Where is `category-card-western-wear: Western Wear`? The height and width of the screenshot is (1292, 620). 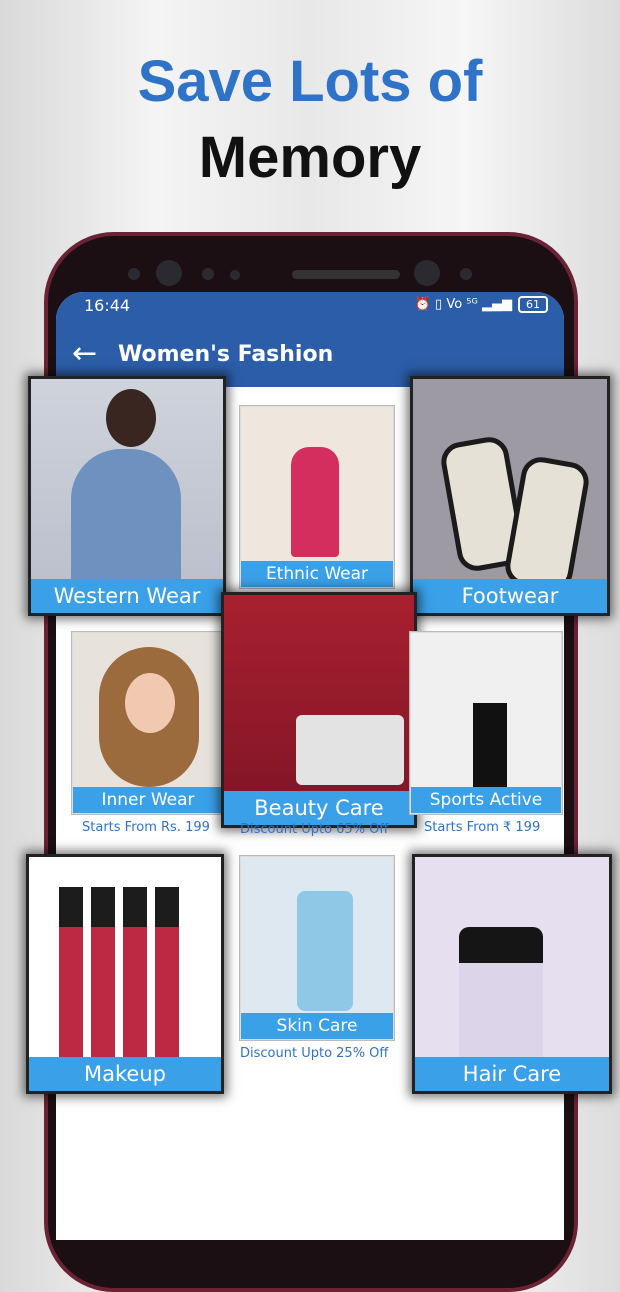
category-card-western-wear: Western Wear is located at coordinates (127, 496).